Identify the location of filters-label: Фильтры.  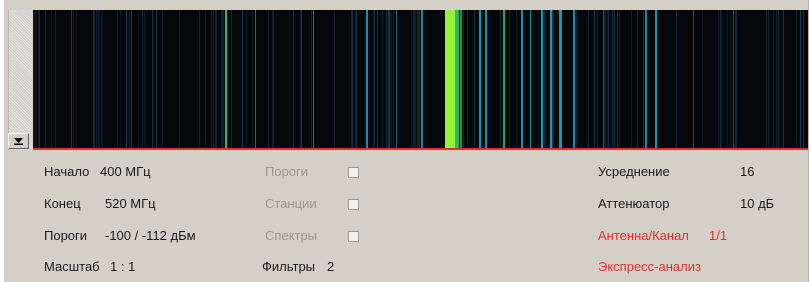
(289, 266).